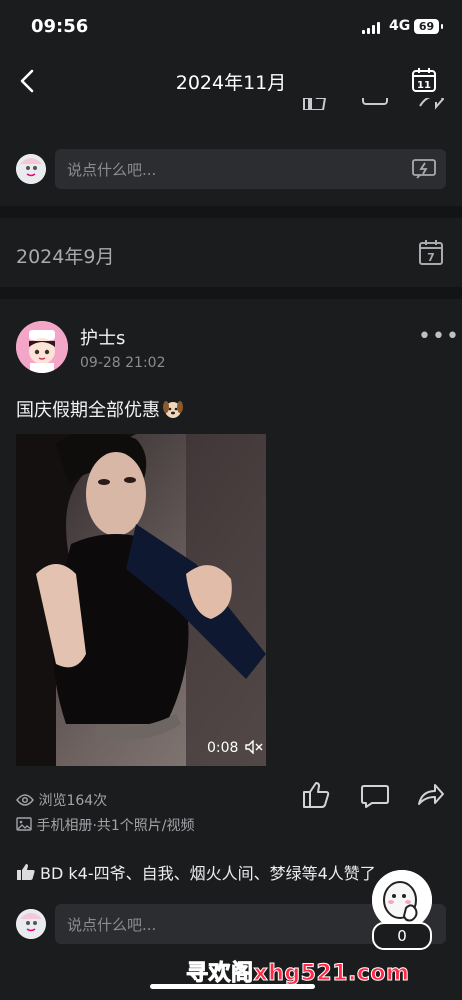  What do you see at coordinates (428, 26) in the screenshot?
I see `battery-icon: 69` at bounding box center [428, 26].